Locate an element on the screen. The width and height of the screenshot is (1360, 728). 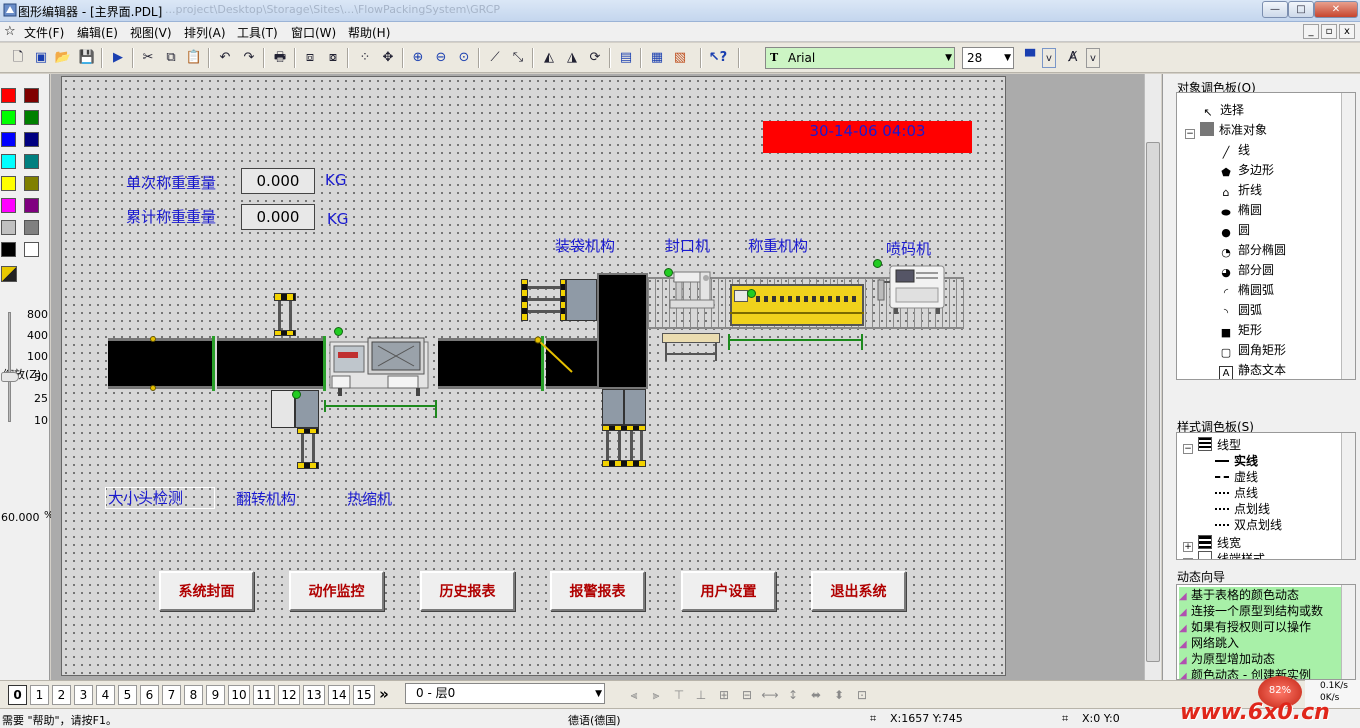
tree-item-line-style: 实线 is located at coordinates (1236, 460).